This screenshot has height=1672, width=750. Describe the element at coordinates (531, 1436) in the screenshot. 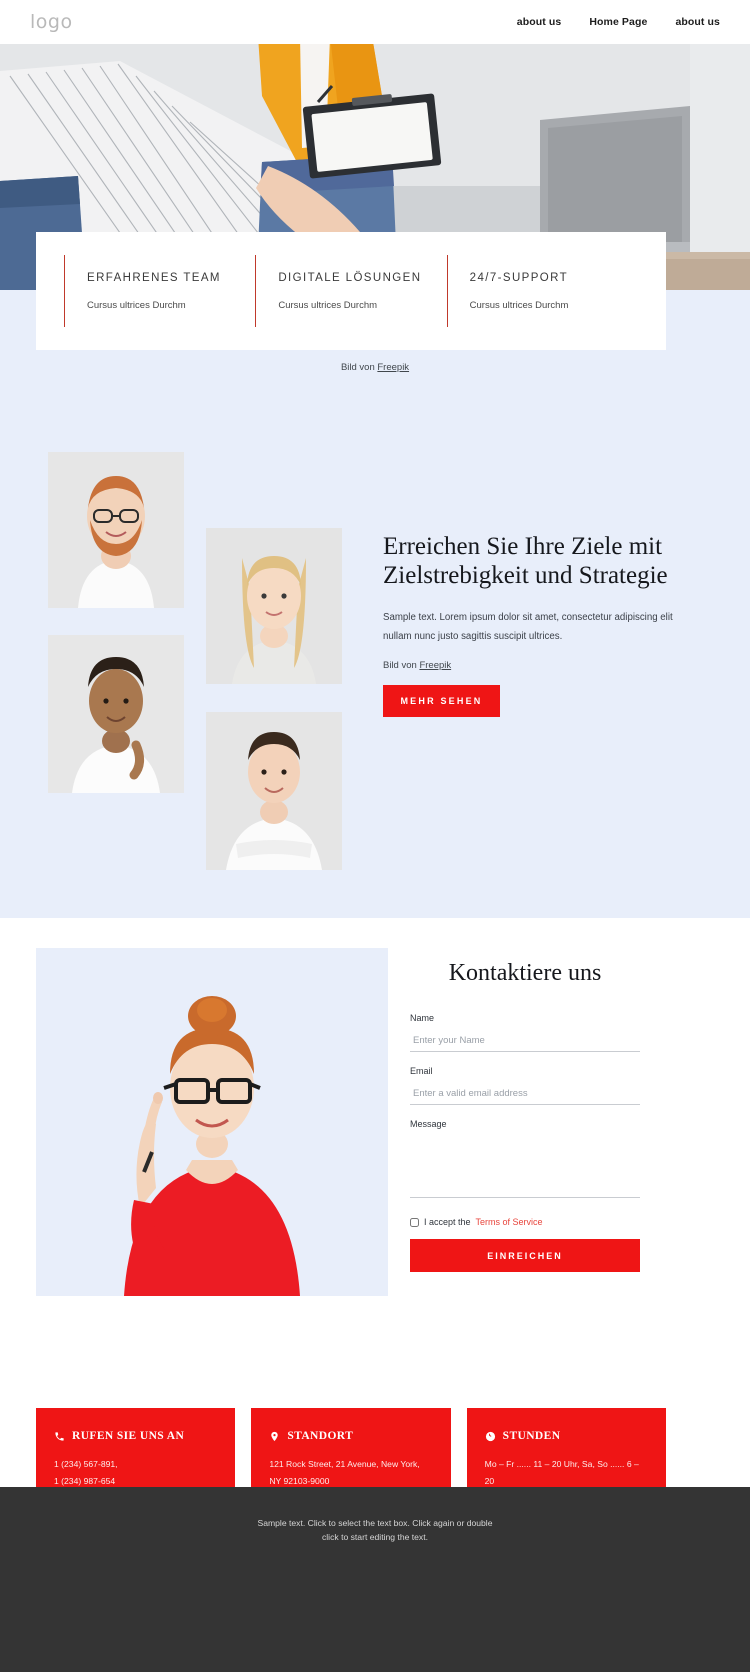

I see `info-card-title: STUNDEN` at that location.